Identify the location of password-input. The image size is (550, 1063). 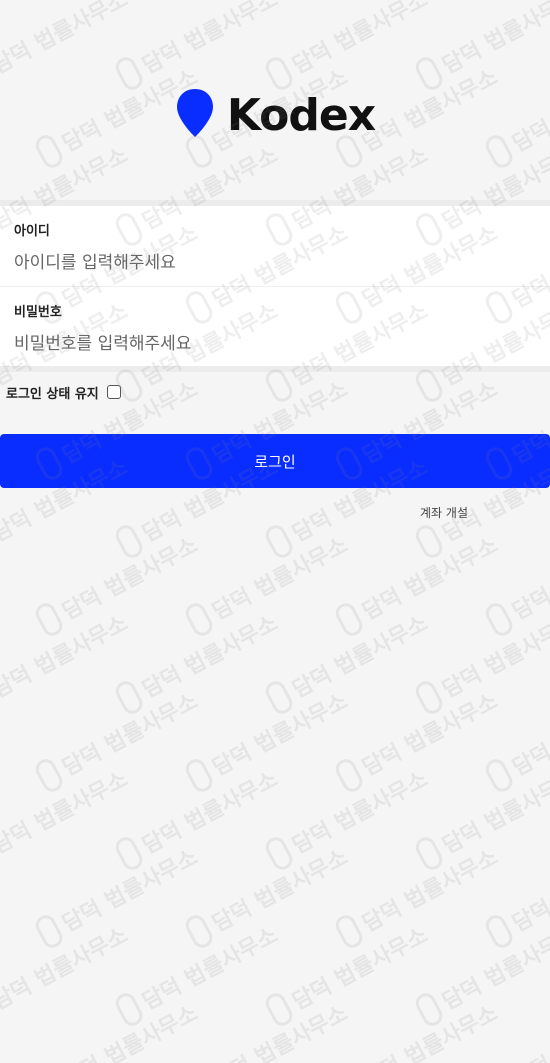
(275, 344).